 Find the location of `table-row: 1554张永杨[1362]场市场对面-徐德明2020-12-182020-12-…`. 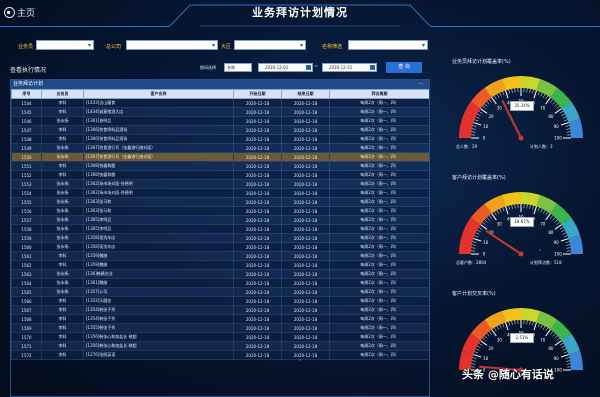

table-row: 1554张永杨[1362]场市场对面-徐德明2020-12-182020-12-… is located at coordinates (221, 193).